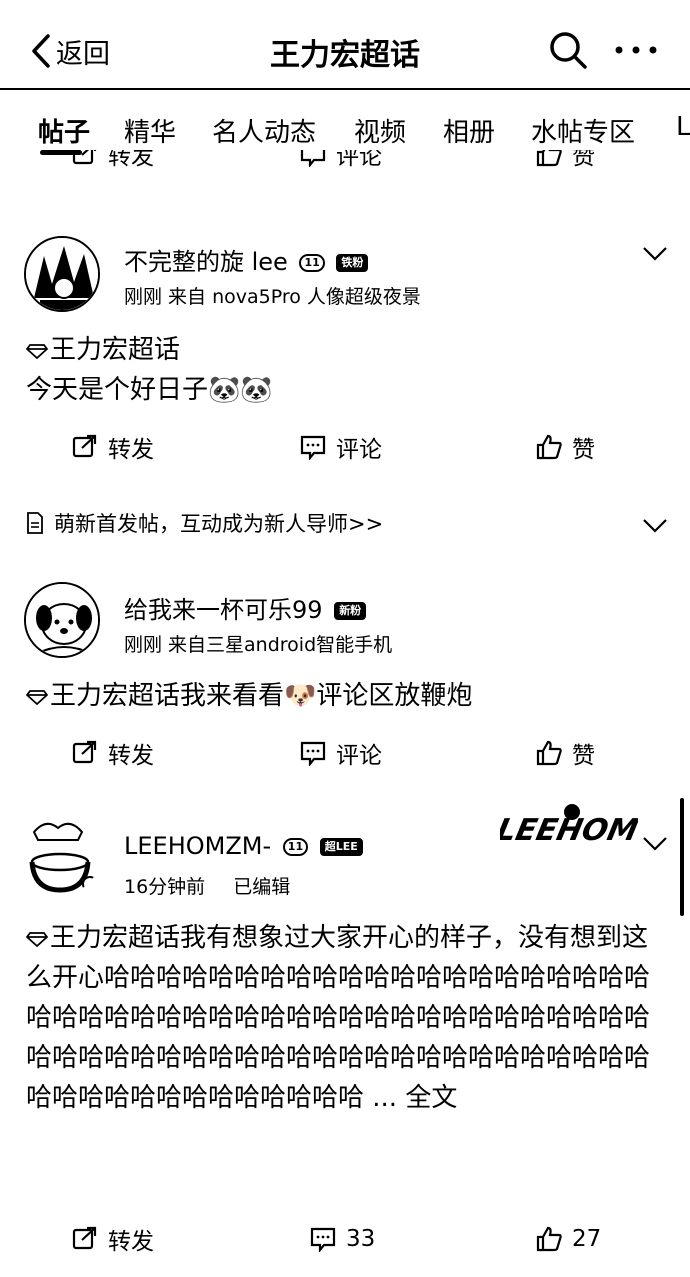 The image size is (690, 1277). I want to click on previous-post-actions: 转发 评论 赞, so click(345, 164).